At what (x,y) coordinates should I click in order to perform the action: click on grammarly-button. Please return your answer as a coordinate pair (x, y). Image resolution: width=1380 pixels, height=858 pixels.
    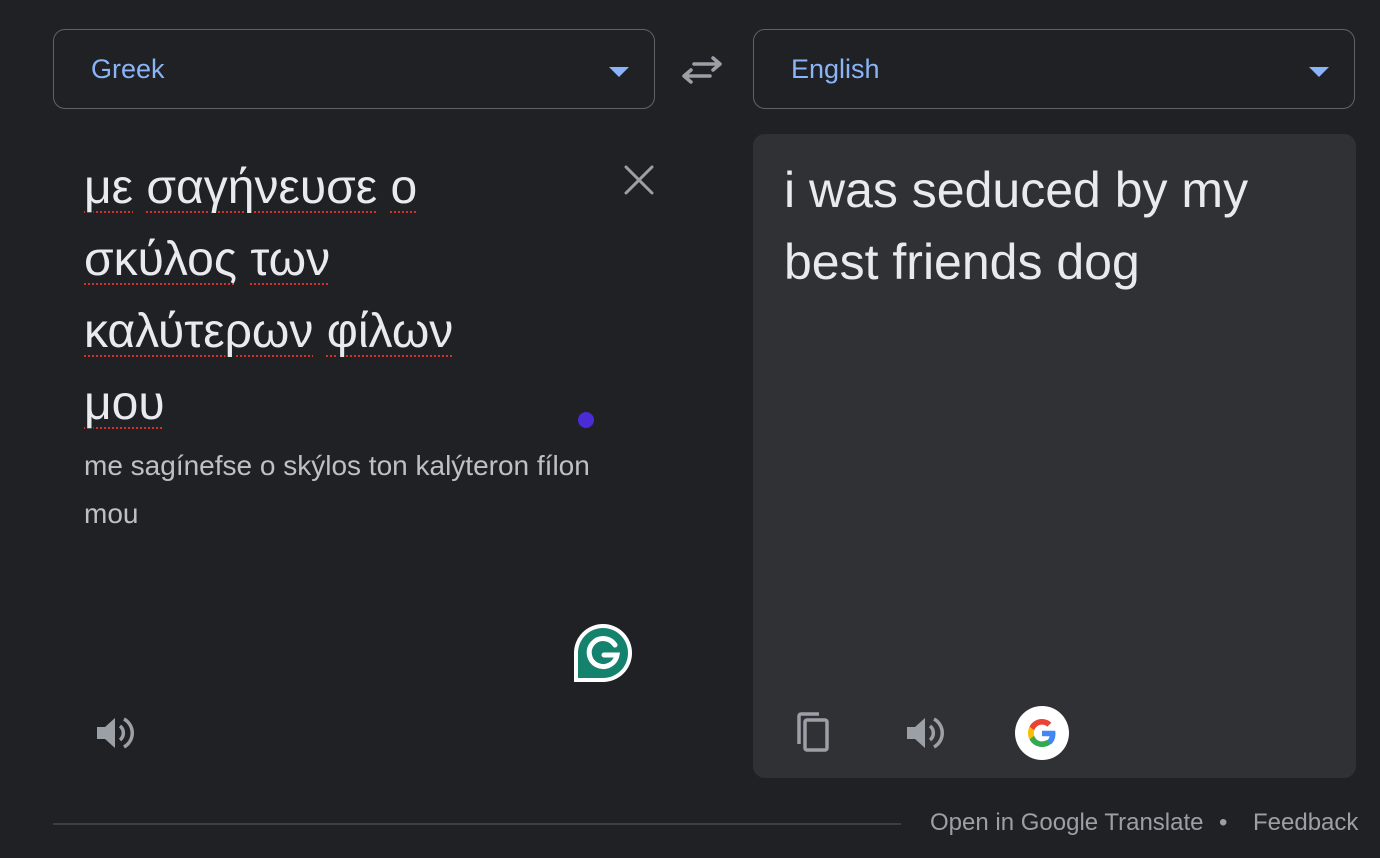
    Looking at the image, I should click on (603, 653).